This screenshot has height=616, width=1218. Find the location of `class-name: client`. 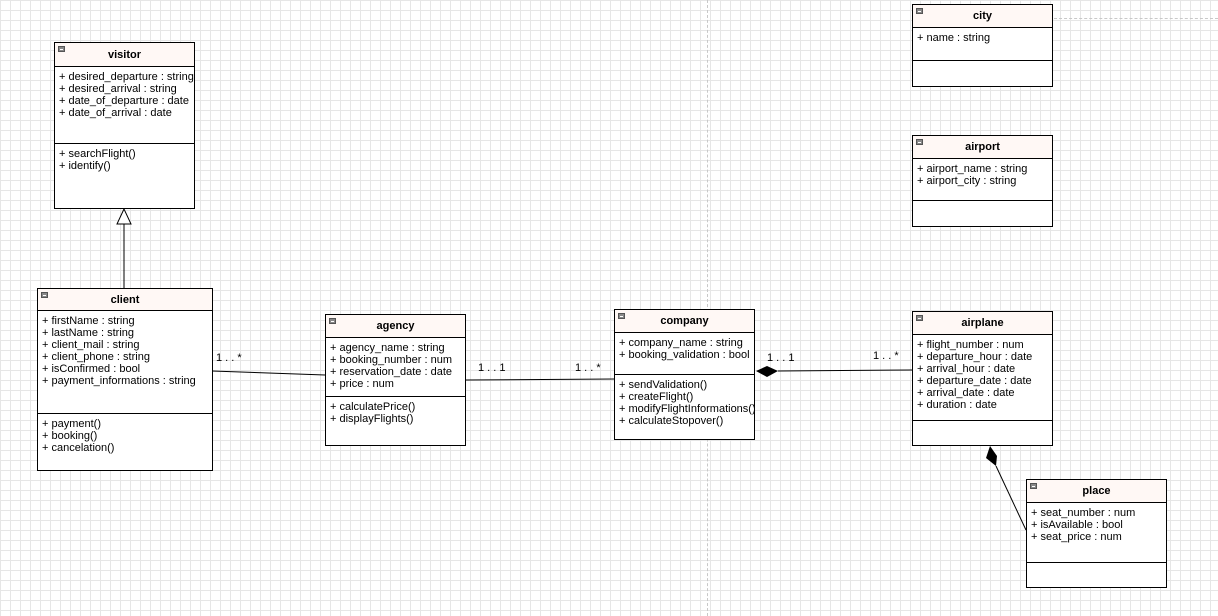

class-name: client is located at coordinates (125, 299).